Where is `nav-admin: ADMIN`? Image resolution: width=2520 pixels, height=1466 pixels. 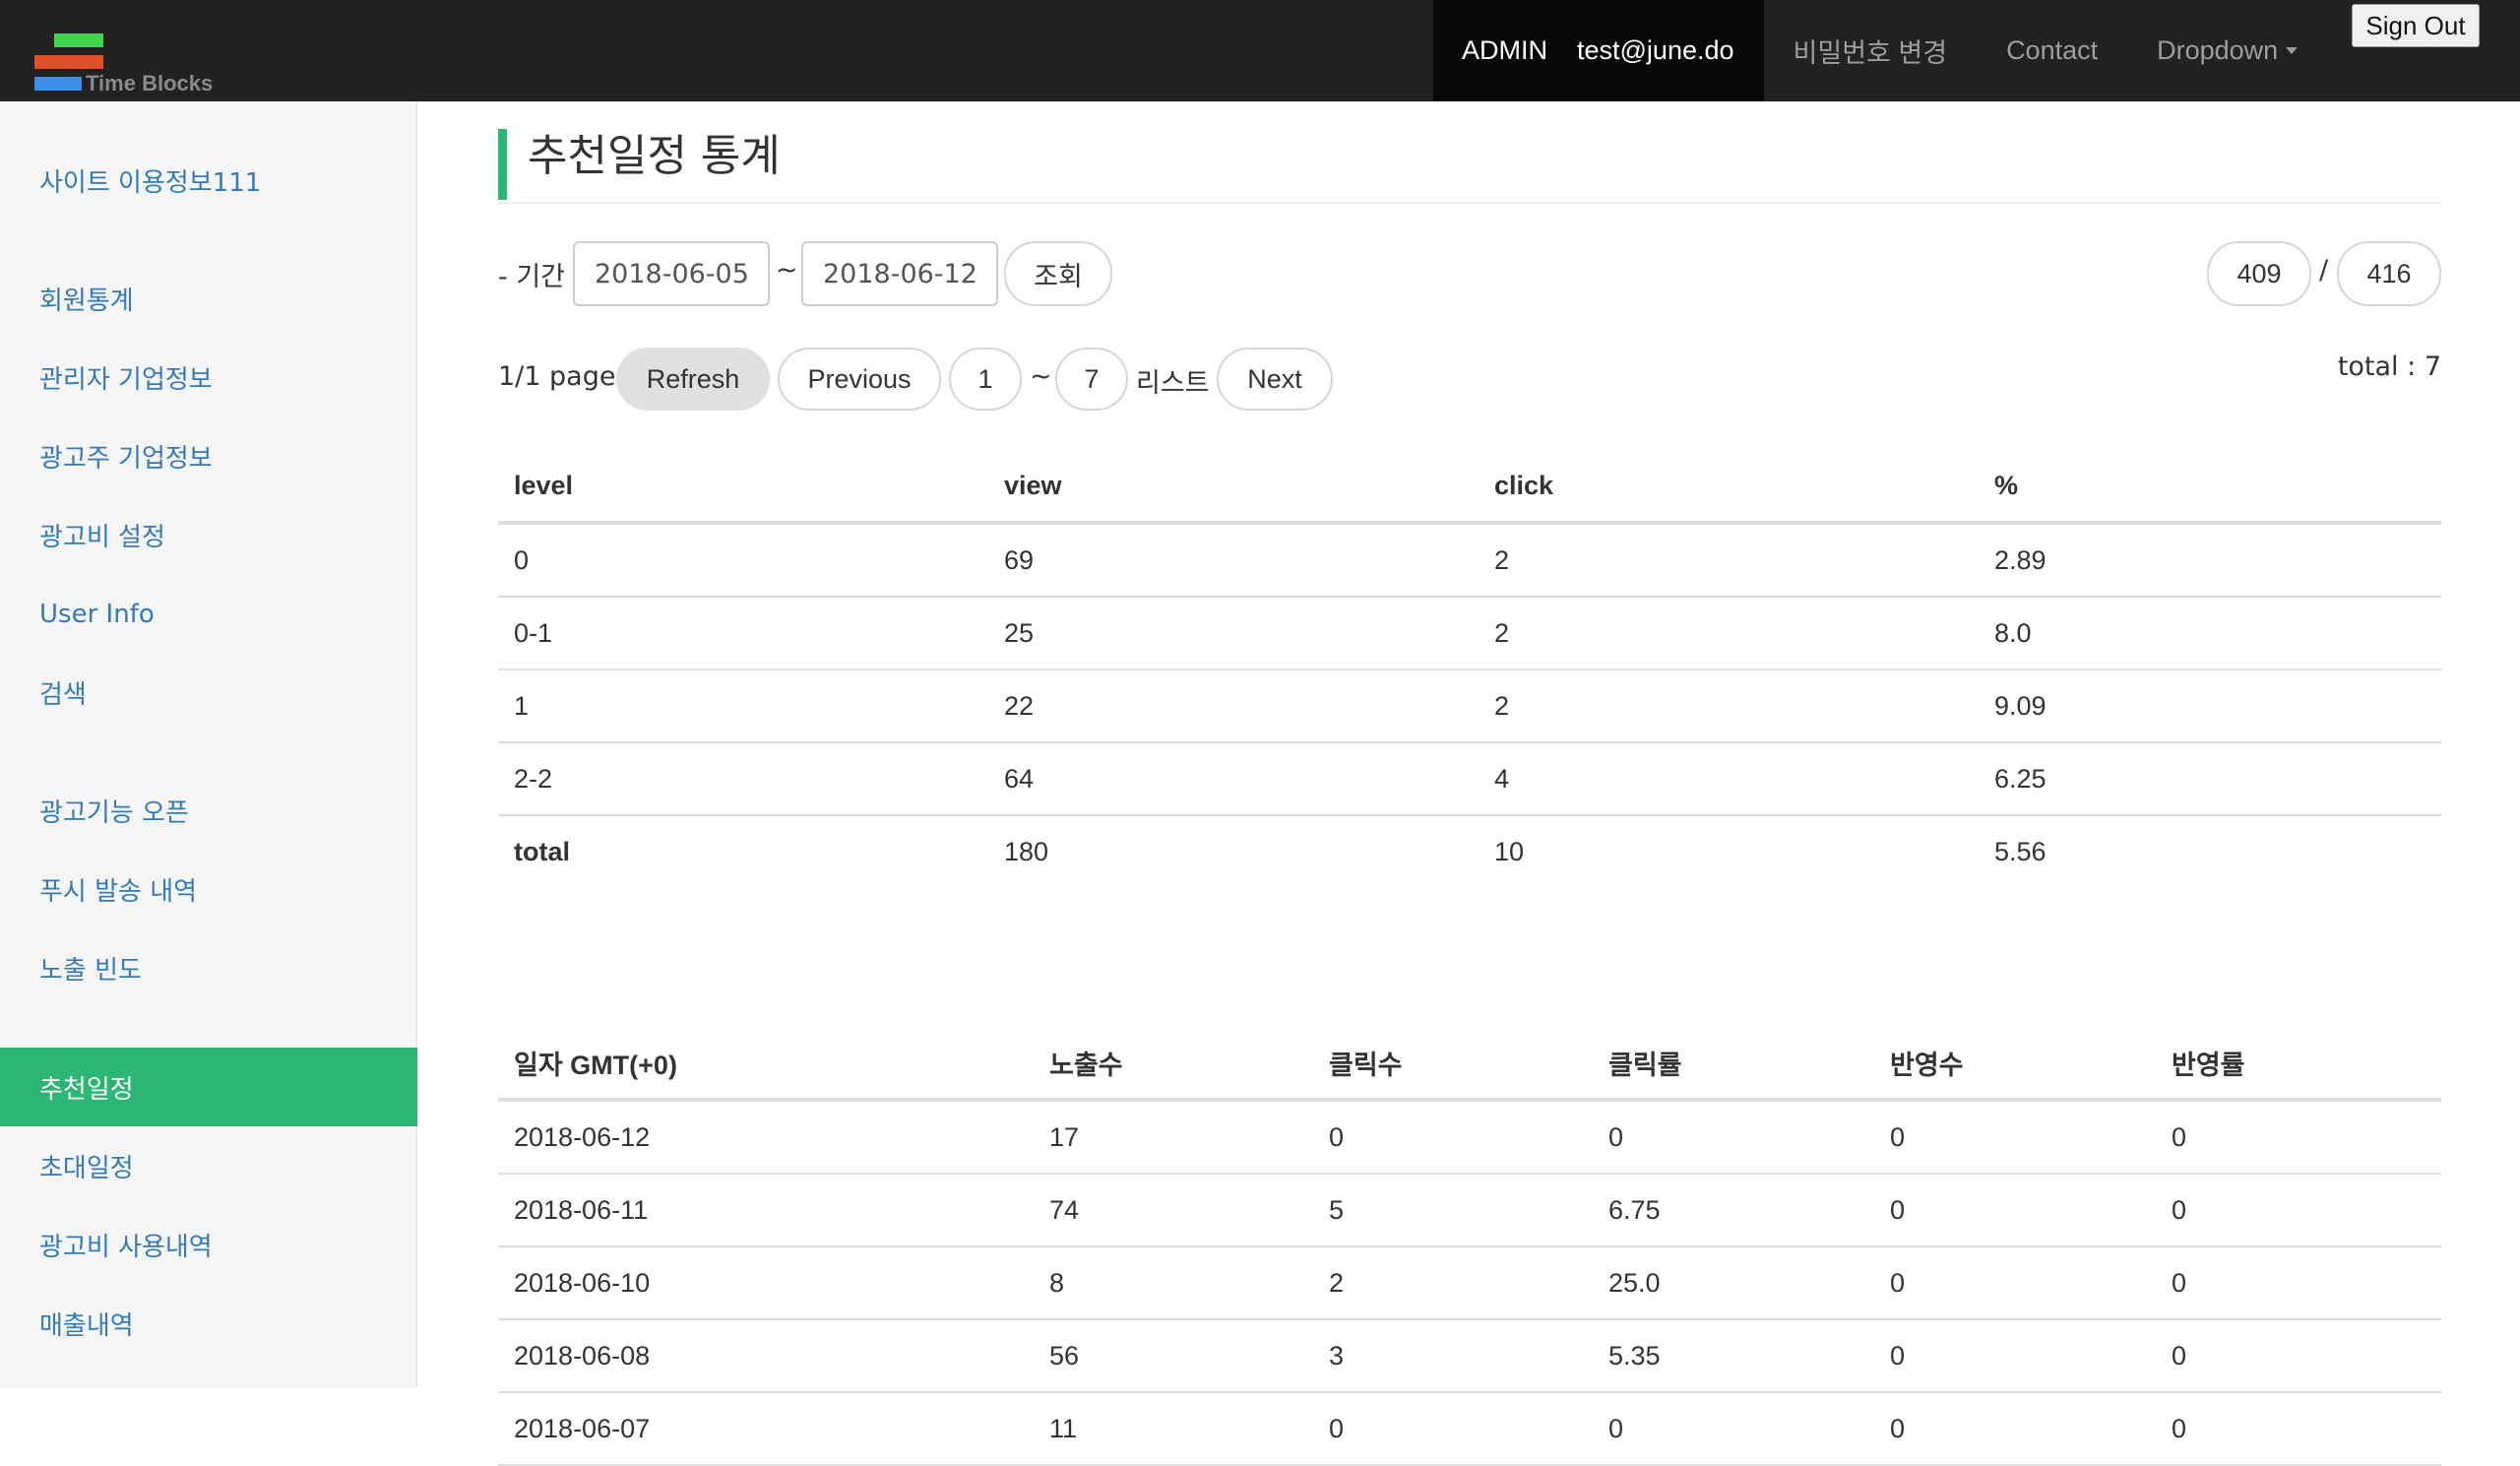 nav-admin: ADMIN is located at coordinates (1505, 51).